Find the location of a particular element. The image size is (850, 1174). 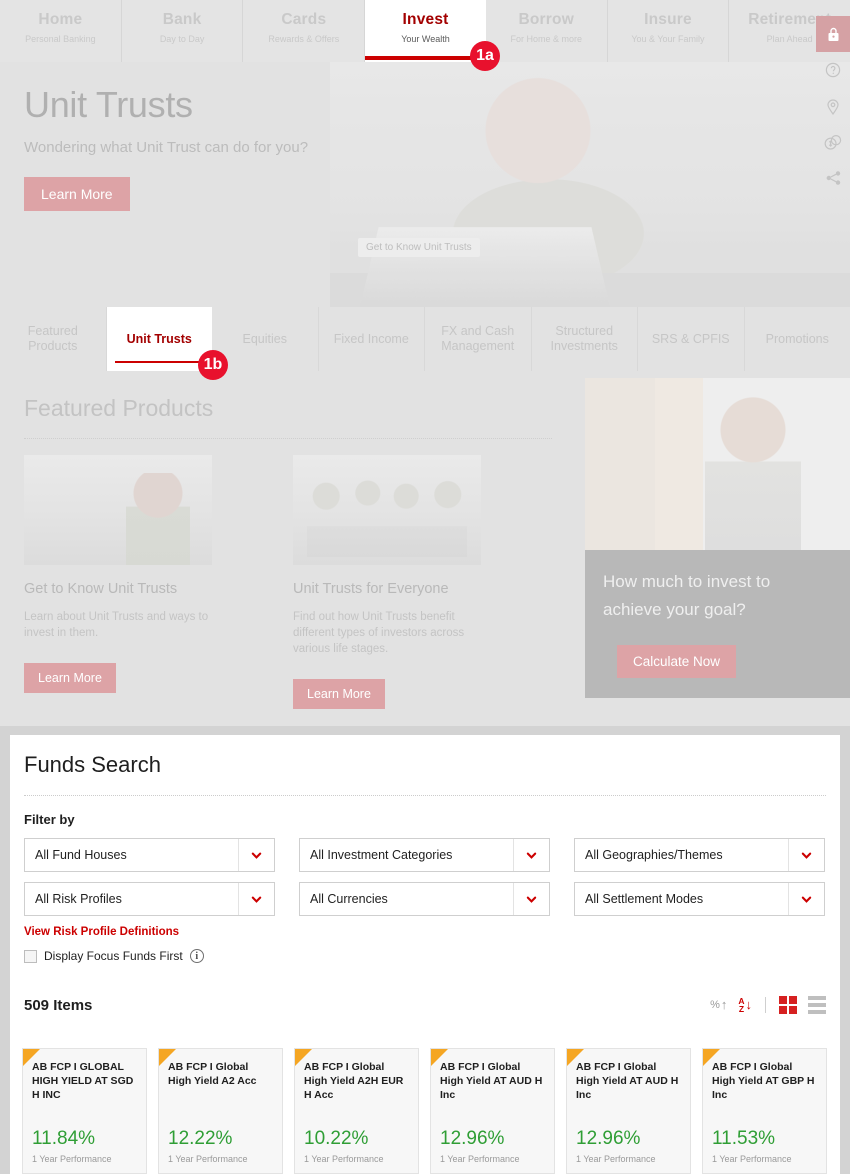

tab-unit-trusts: Unit Trusts is located at coordinates (159, 339).